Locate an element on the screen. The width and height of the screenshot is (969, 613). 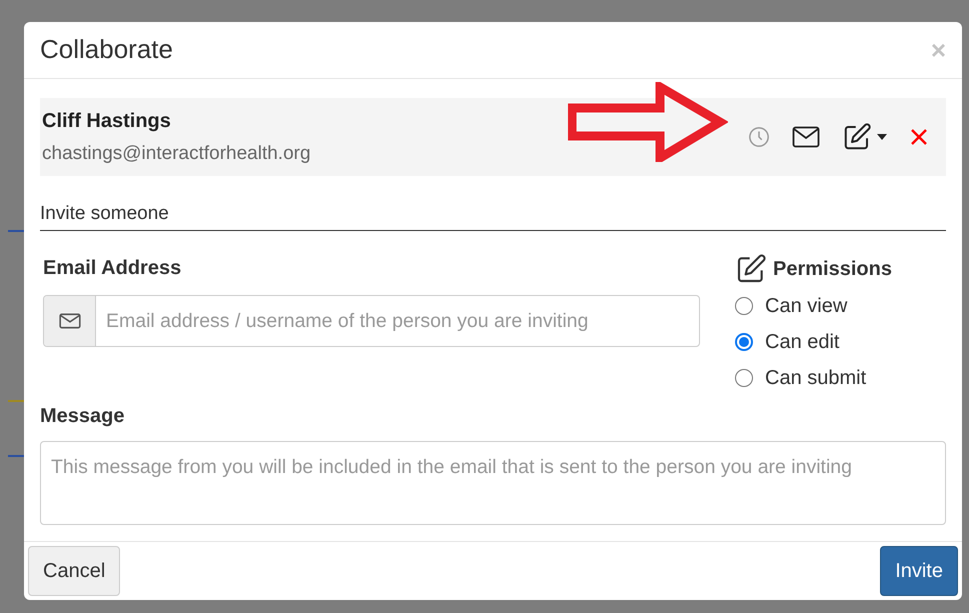
invite-button: Invite is located at coordinates (919, 571).